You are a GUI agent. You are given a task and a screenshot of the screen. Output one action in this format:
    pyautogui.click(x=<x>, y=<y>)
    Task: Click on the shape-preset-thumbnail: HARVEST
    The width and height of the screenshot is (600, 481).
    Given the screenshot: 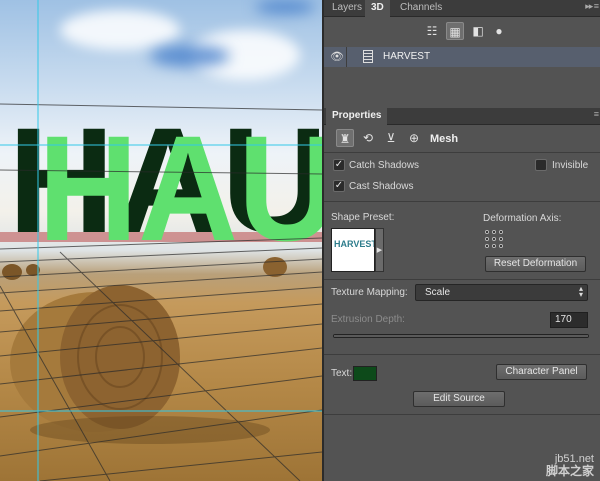 What is the action you would take?
    pyautogui.click(x=353, y=250)
    